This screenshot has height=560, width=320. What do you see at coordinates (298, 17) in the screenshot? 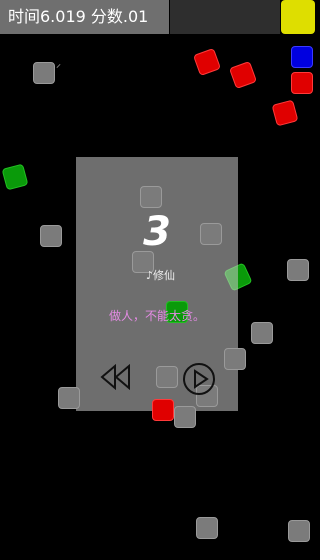
I see `yellow-color-button` at bounding box center [298, 17].